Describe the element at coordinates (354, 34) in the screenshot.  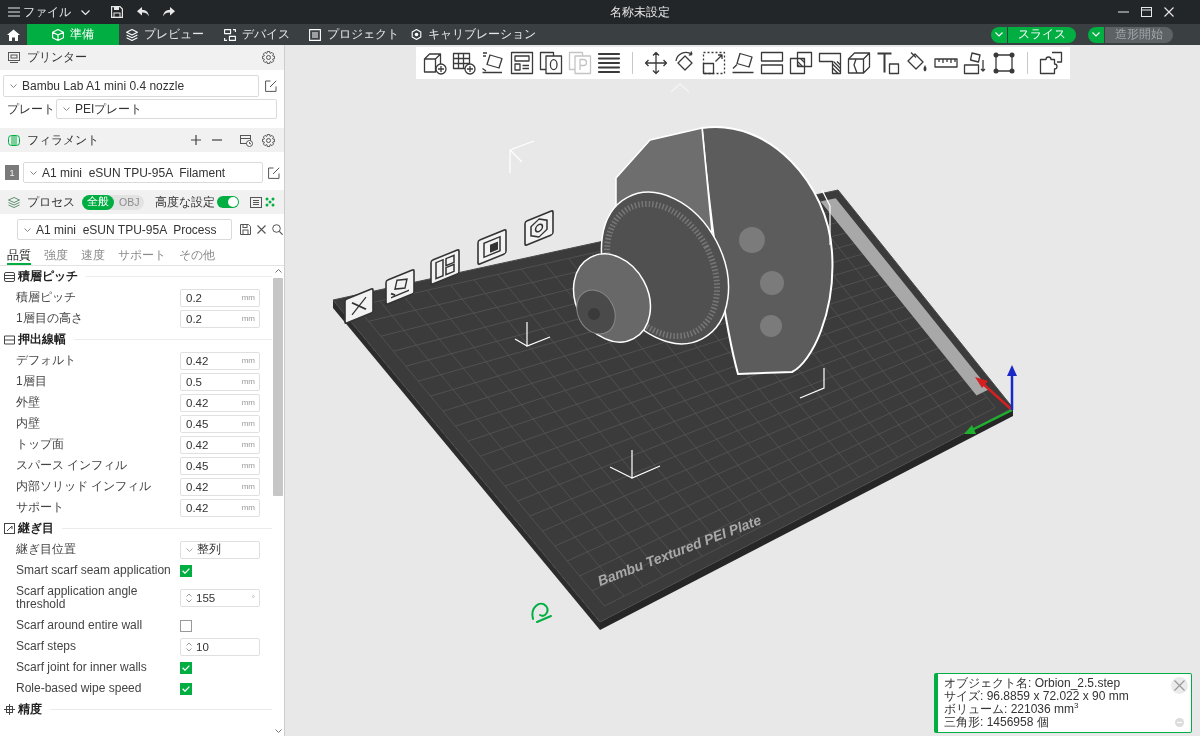
I see `main-tab: プロジェクト` at that location.